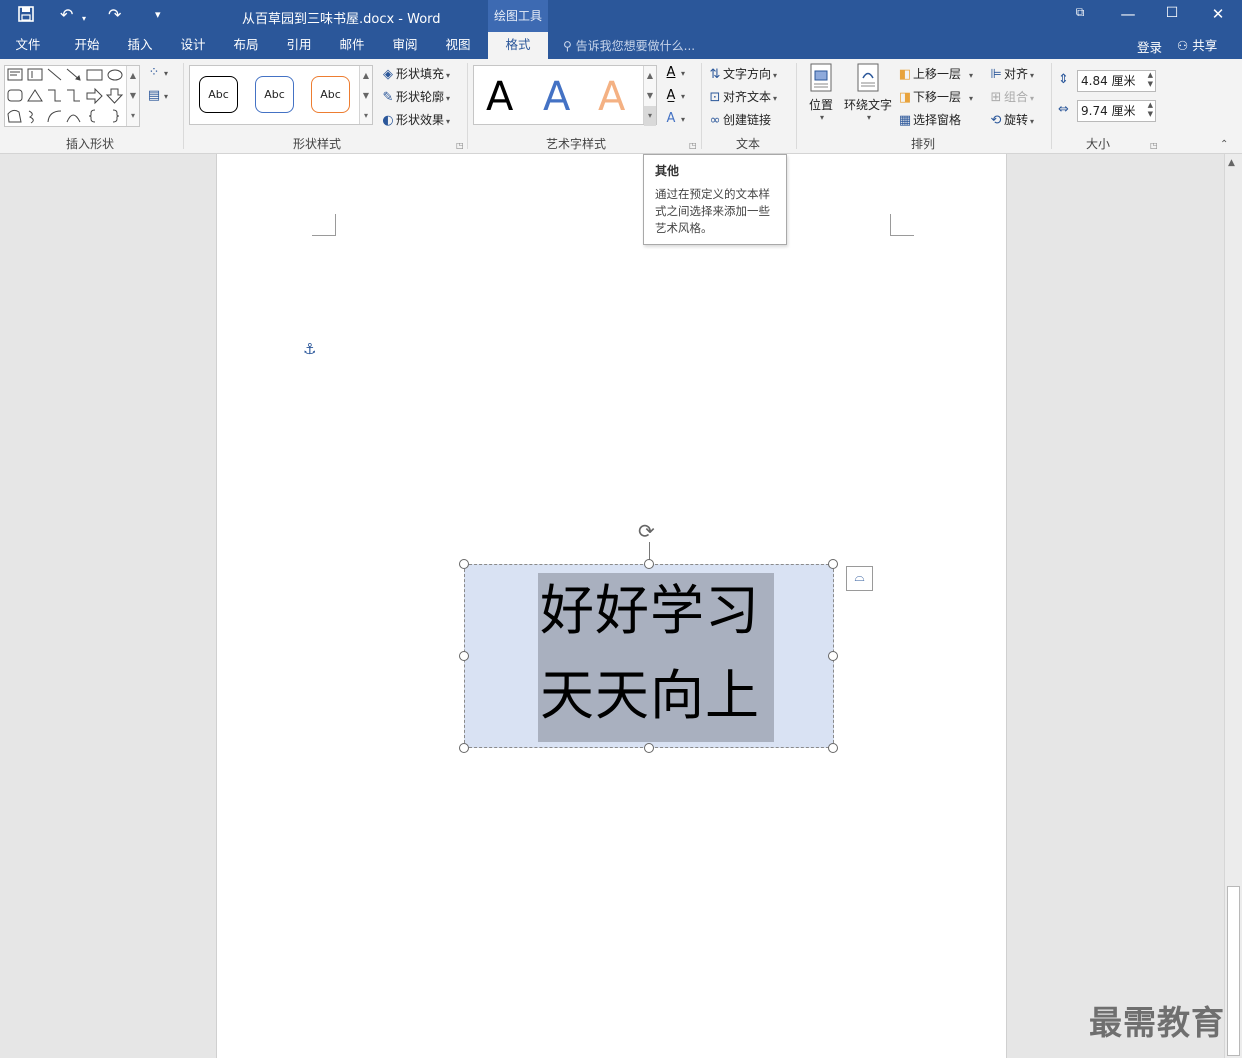 This screenshot has height=1058, width=1242. Describe the element at coordinates (747, 120) in the screenshot. I see `create-link-label: 创建链接` at that location.